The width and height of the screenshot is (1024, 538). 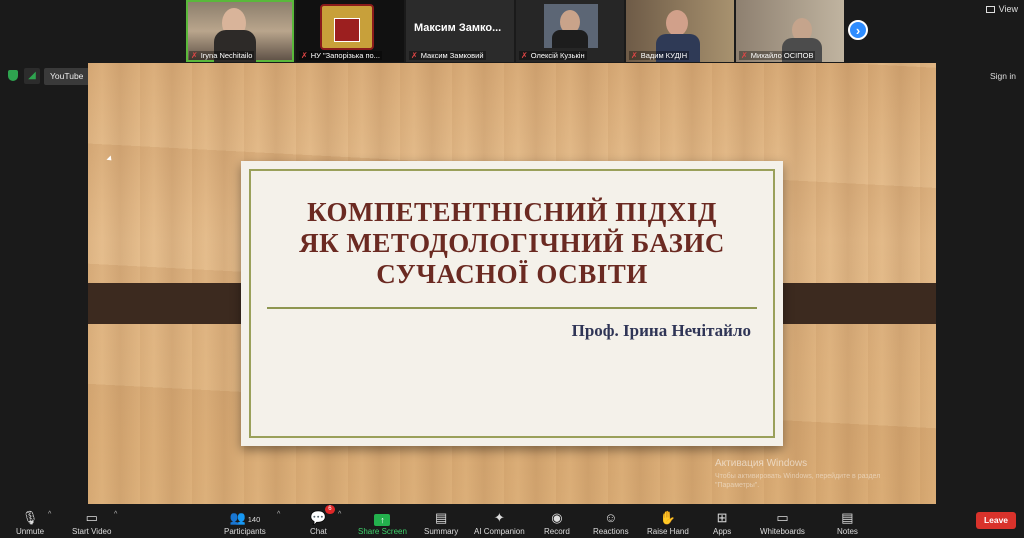 What do you see at coordinates (1008, 9) in the screenshot?
I see `view-label: View` at bounding box center [1008, 9].